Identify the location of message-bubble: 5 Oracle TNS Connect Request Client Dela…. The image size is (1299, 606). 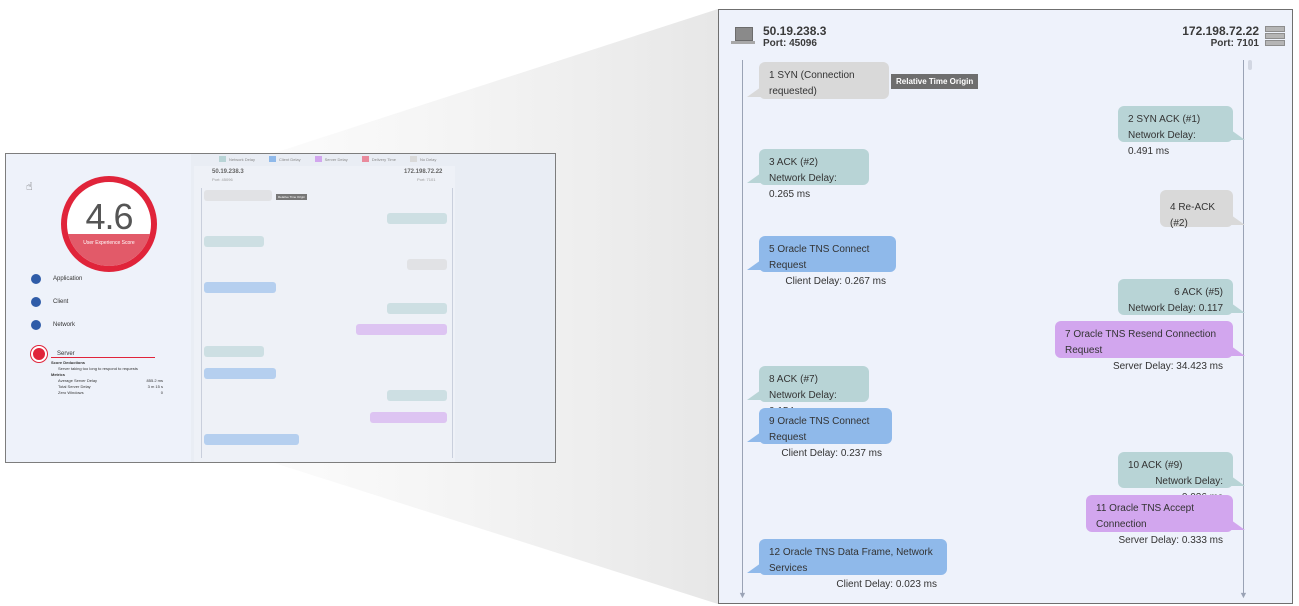
(821, 261).